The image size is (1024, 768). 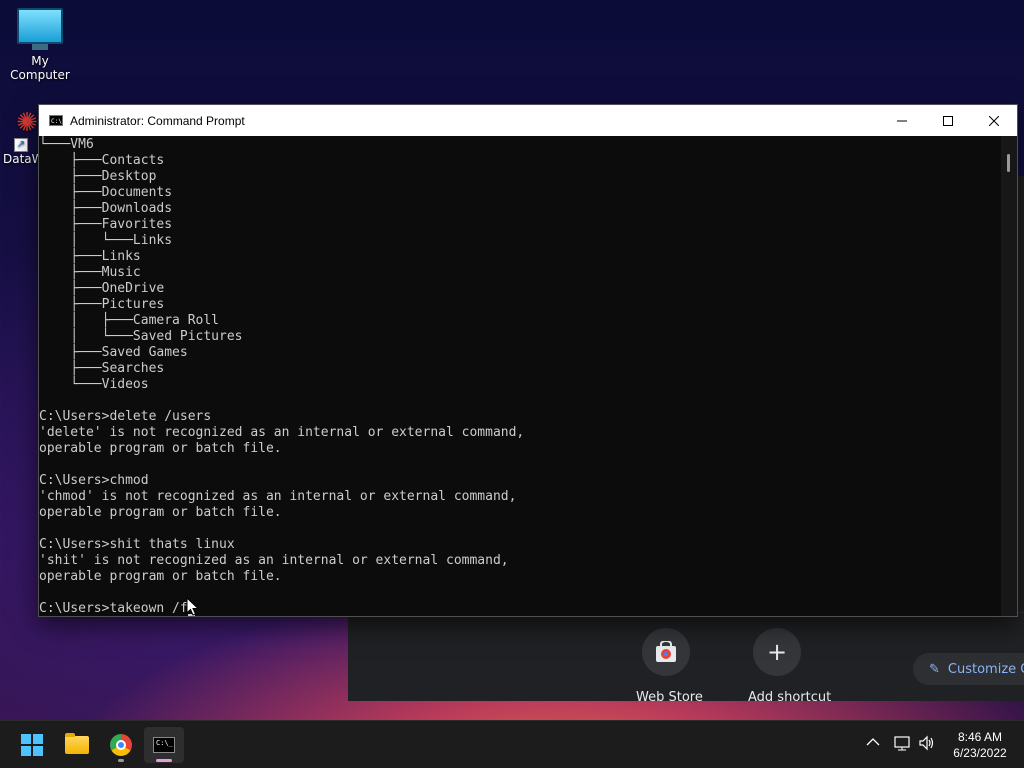 I want to click on taskbar-file-explorer, so click(x=77, y=745).